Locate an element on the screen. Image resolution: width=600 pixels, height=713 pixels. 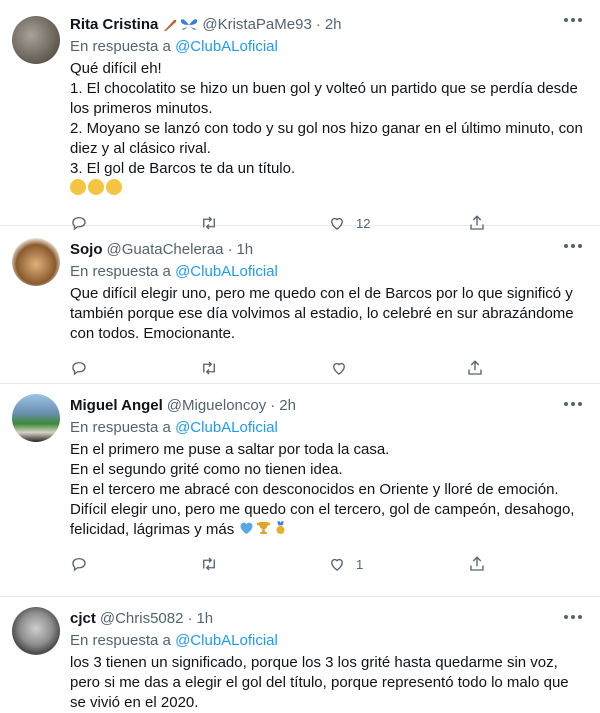
author-handle: @KristaPaMe93 is located at coordinates (256, 25).